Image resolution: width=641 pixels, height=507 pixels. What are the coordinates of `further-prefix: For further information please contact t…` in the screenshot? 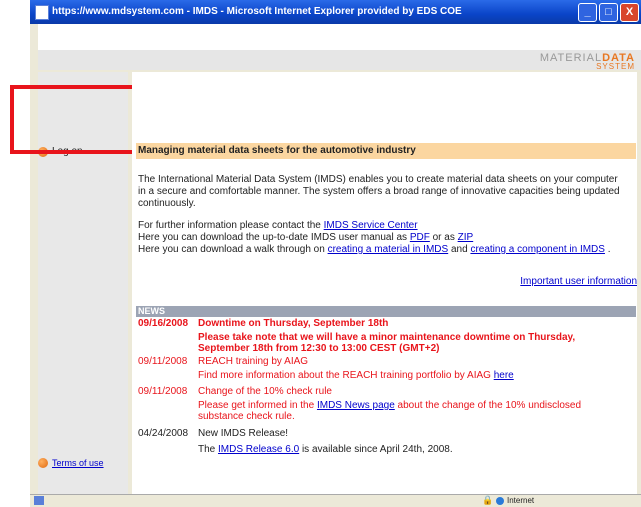 It's located at (231, 225).